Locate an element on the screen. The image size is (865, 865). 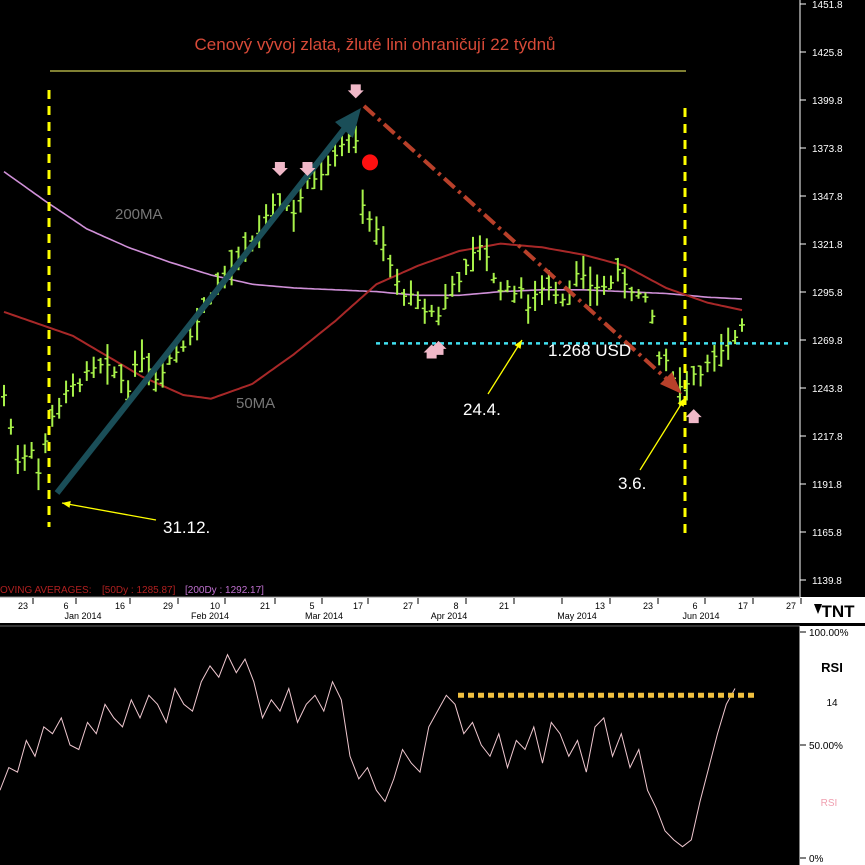
day-tick-label: 13 is located at coordinates (600, 606).